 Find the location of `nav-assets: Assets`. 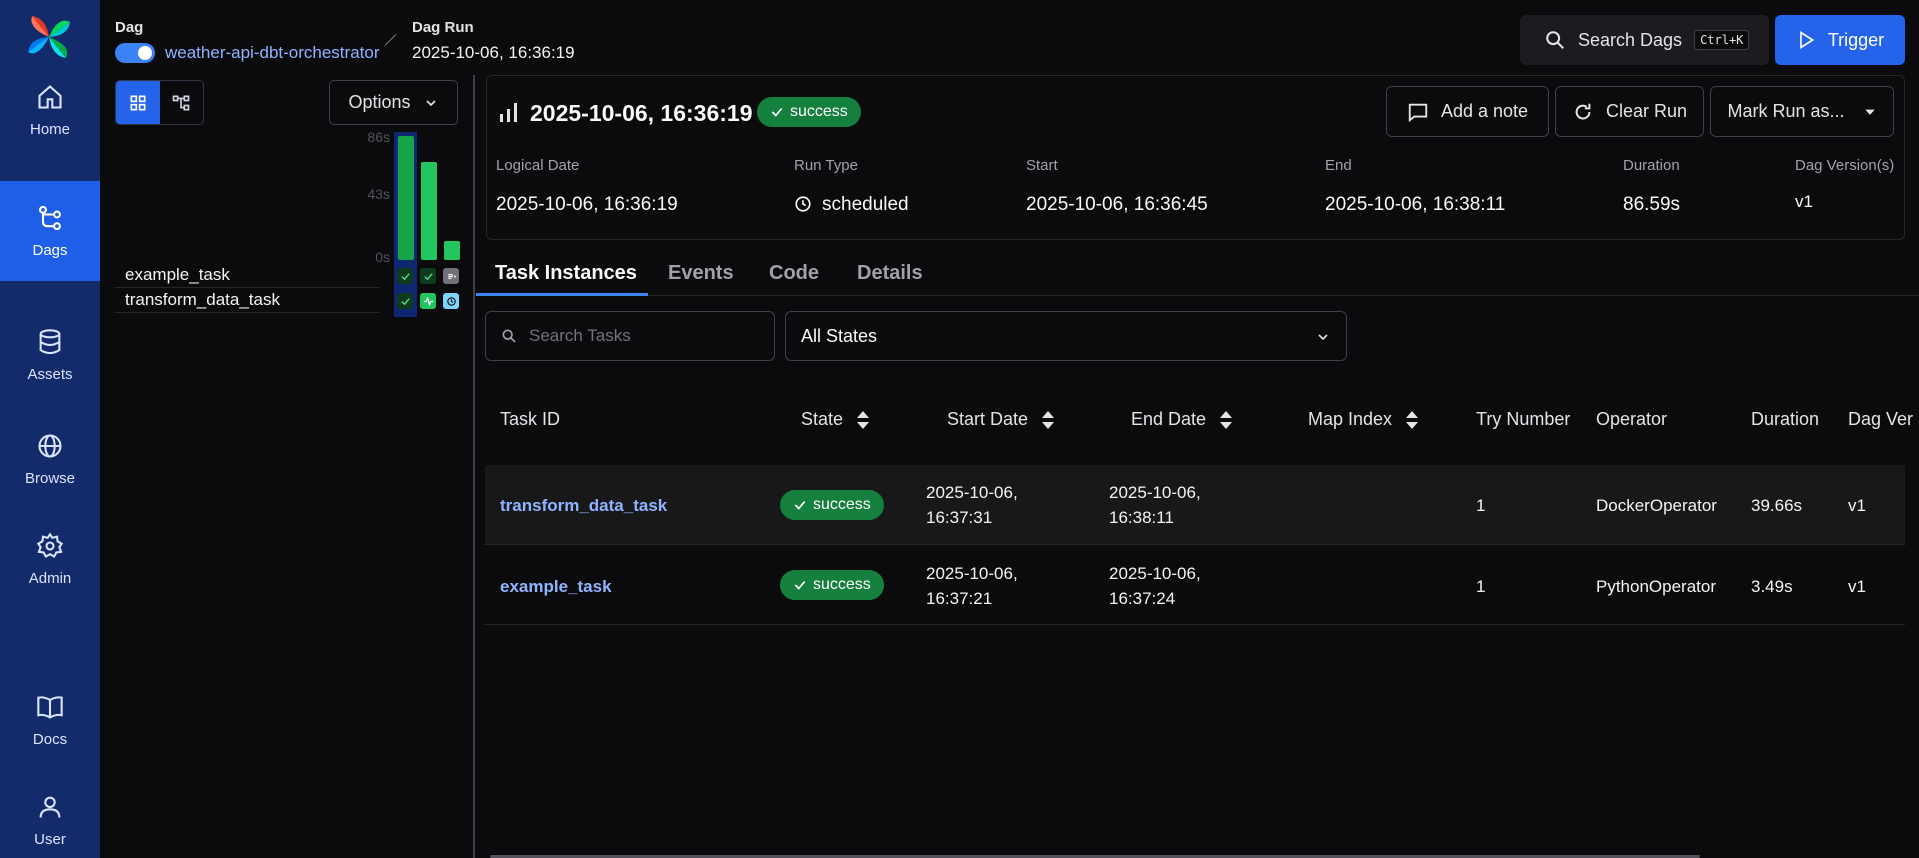

nav-assets: Assets is located at coordinates (50, 355).